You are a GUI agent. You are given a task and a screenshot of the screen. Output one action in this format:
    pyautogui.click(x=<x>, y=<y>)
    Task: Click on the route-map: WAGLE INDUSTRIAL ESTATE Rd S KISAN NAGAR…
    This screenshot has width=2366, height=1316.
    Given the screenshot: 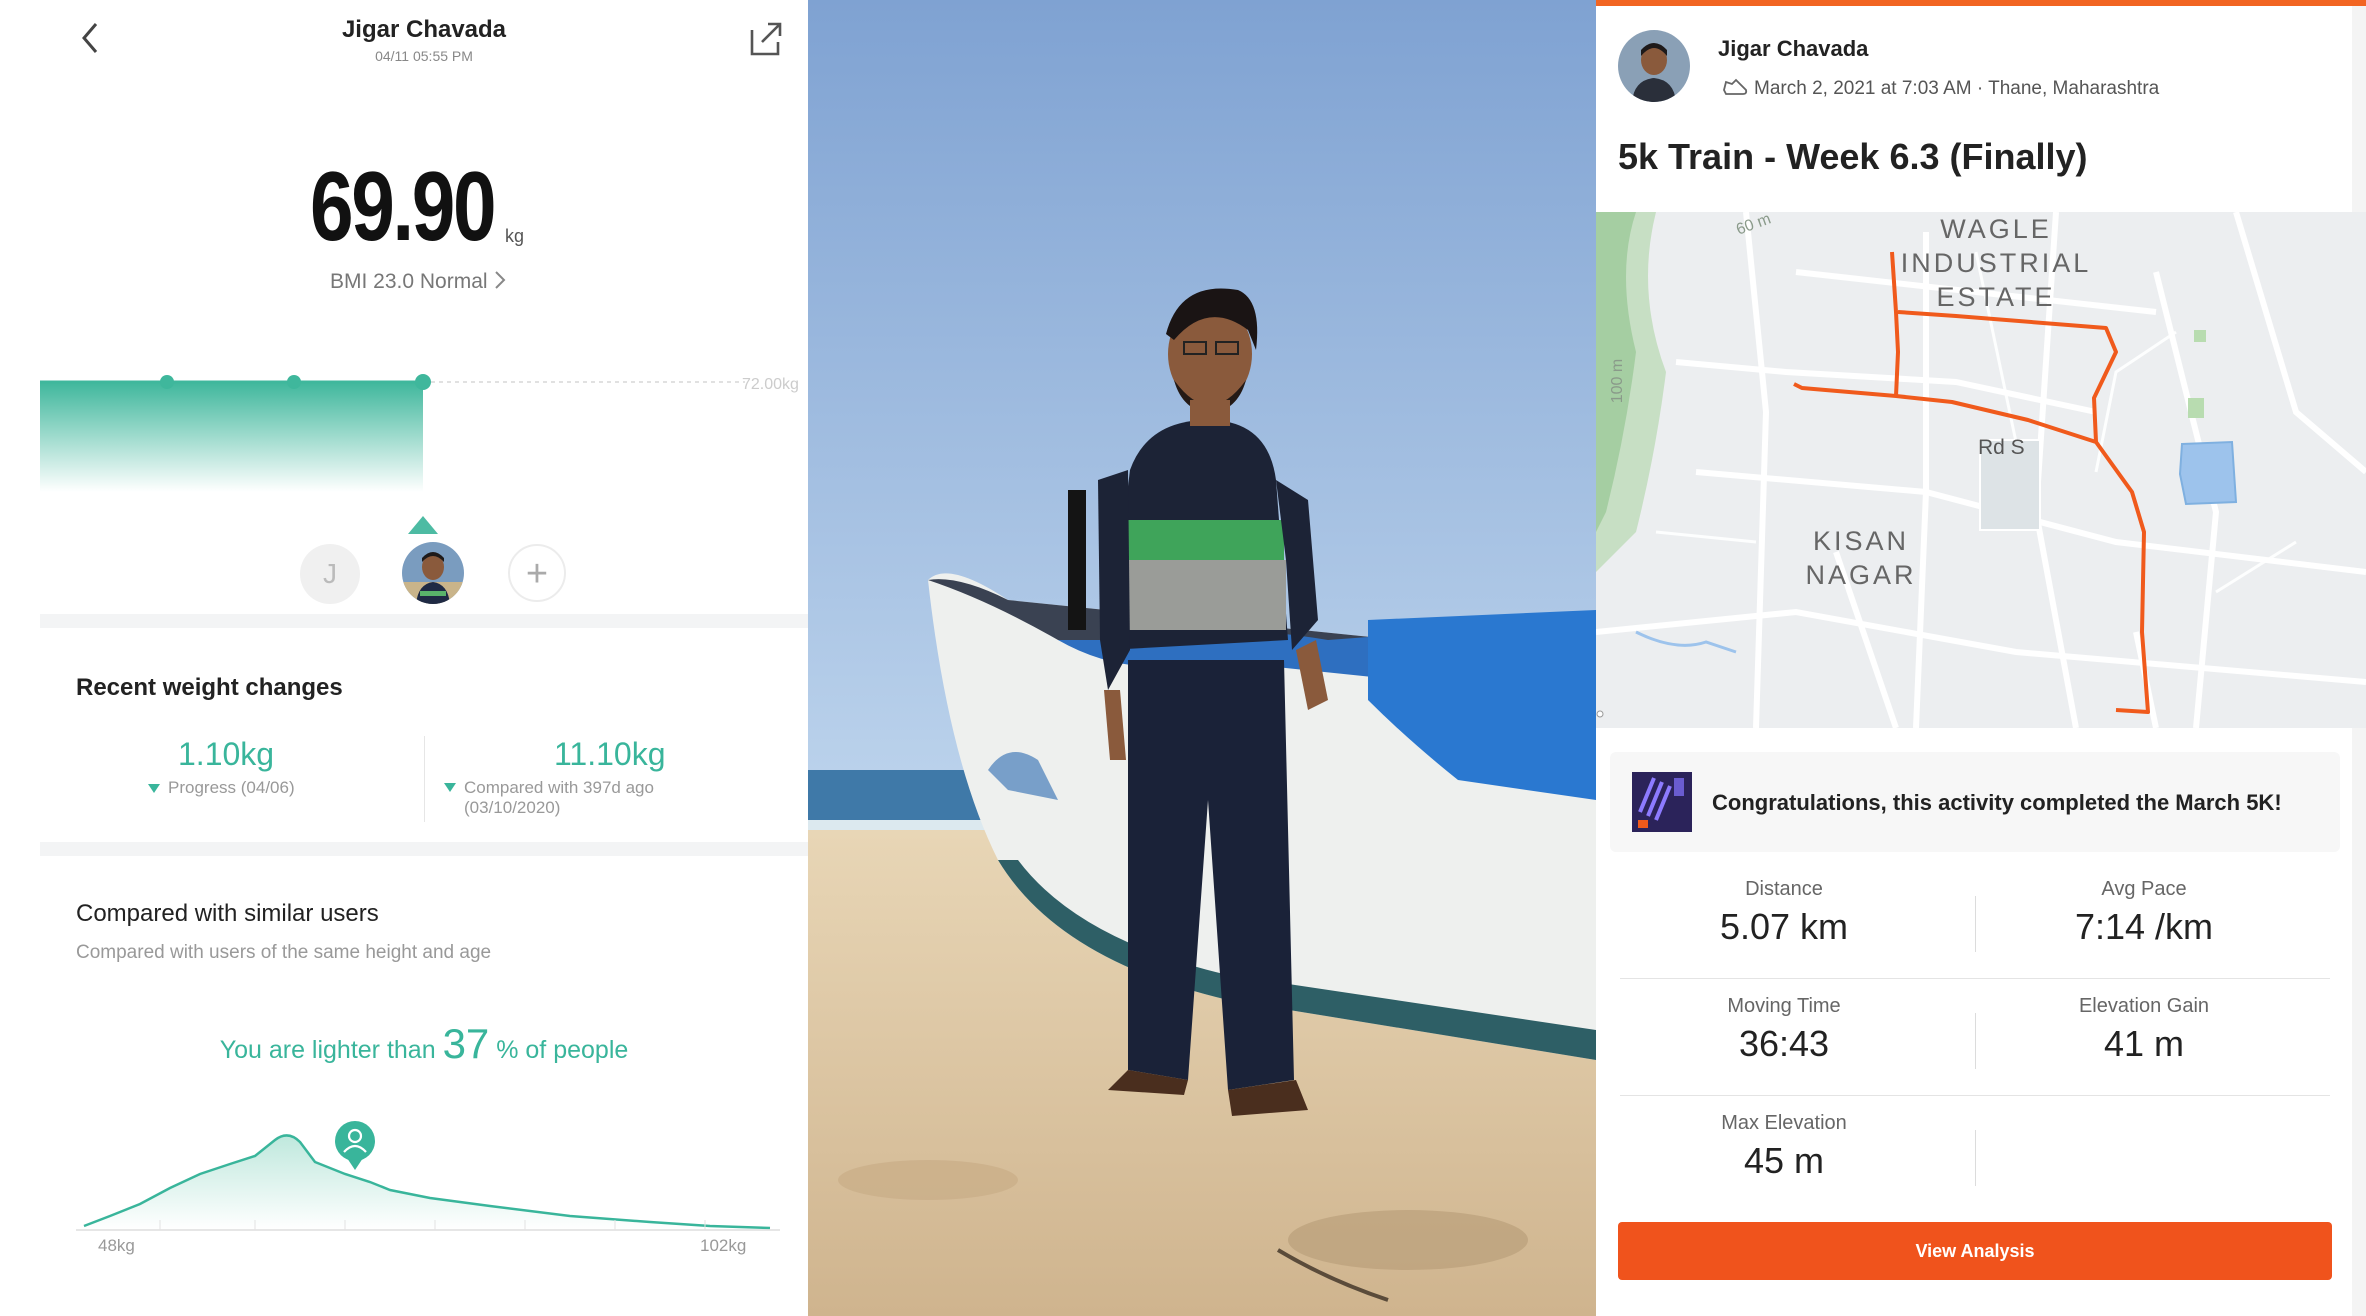 What is the action you would take?
    pyautogui.click(x=1981, y=470)
    